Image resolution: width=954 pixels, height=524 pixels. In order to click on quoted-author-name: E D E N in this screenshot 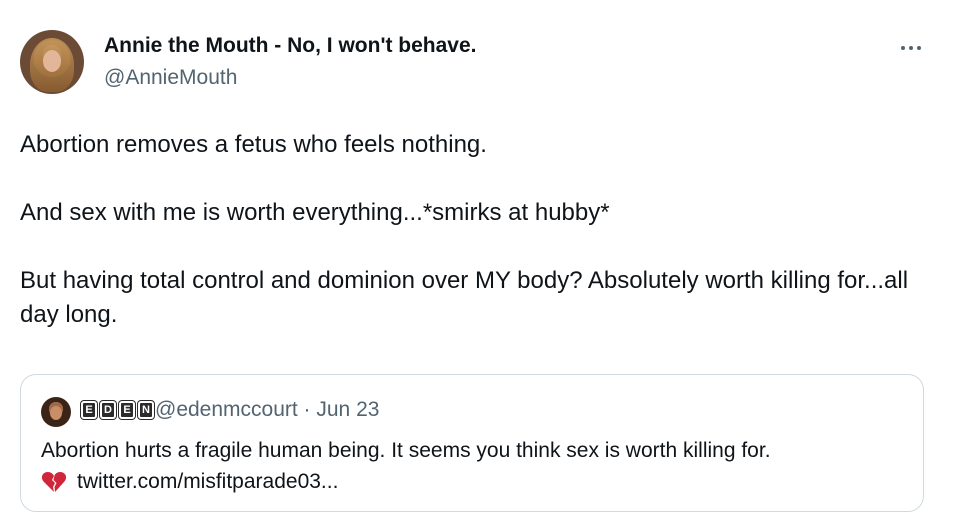, I will do `click(117, 410)`.